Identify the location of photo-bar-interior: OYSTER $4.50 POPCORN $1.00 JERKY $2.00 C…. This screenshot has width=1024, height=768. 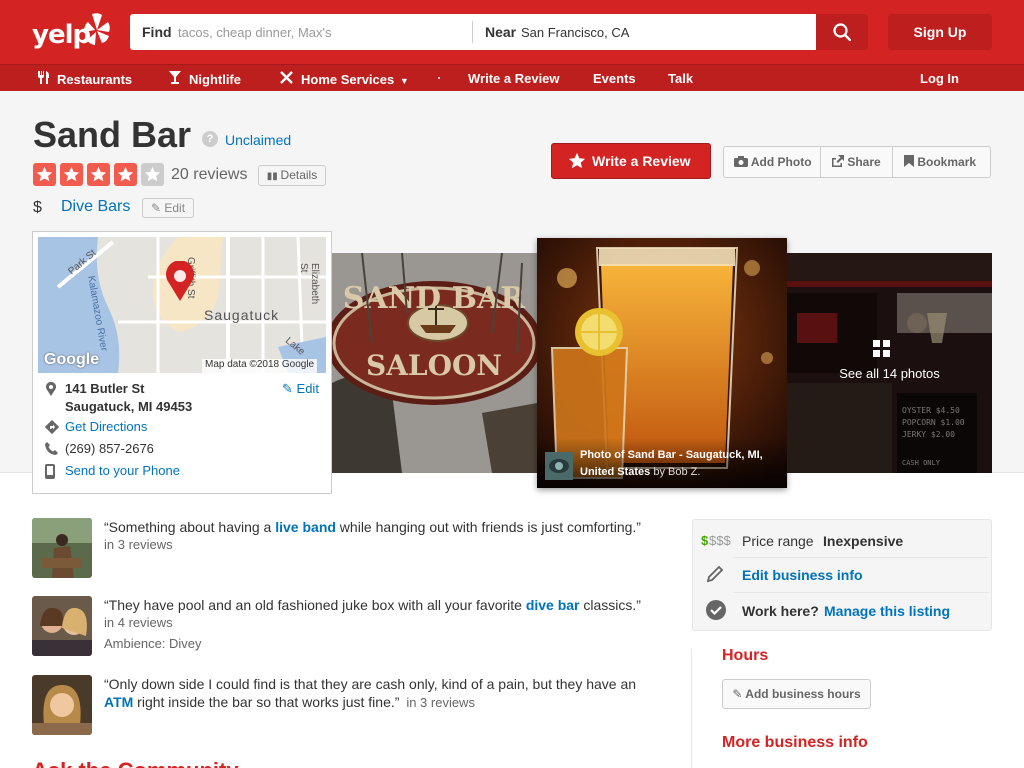
(889, 363).